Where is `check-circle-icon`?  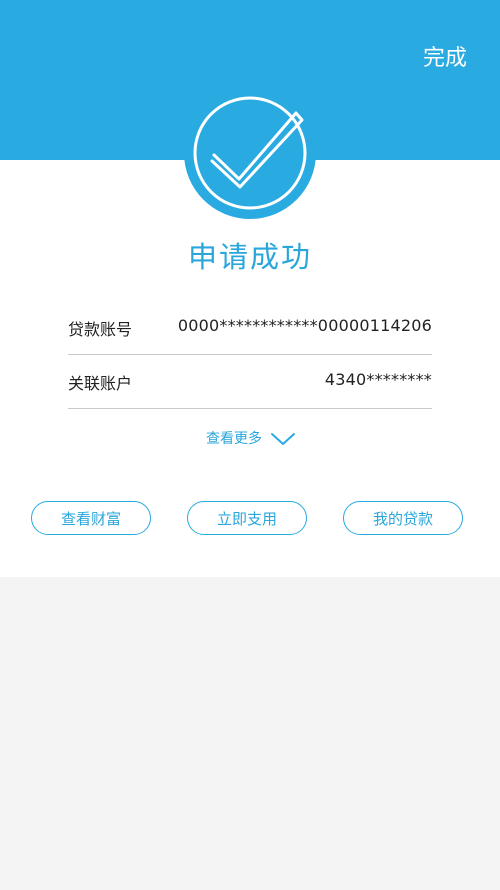
check-circle-icon is located at coordinates (250, 153).